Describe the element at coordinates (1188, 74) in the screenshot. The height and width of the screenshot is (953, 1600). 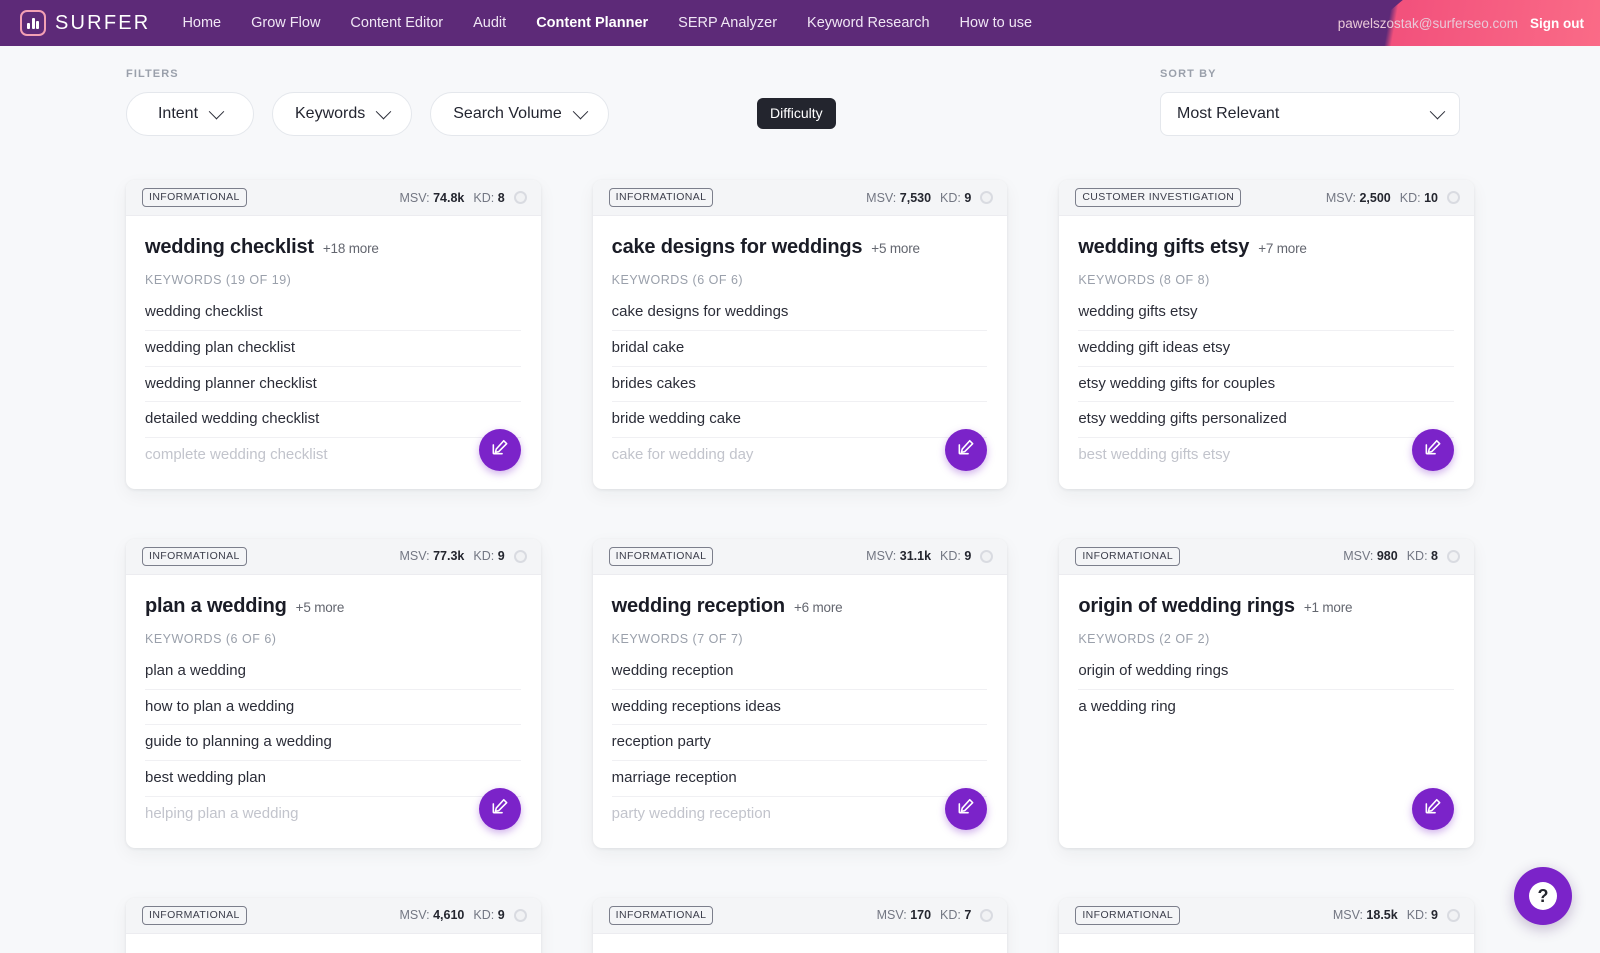
I see `sort-by-label: SORT BY` at that location.